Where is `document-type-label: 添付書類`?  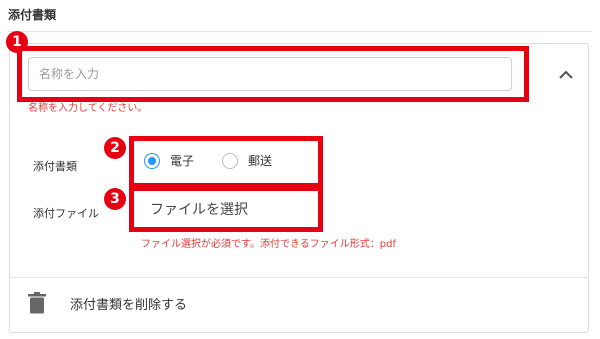 document-type-label: 添付書類 is located at coordinates (55, 166).